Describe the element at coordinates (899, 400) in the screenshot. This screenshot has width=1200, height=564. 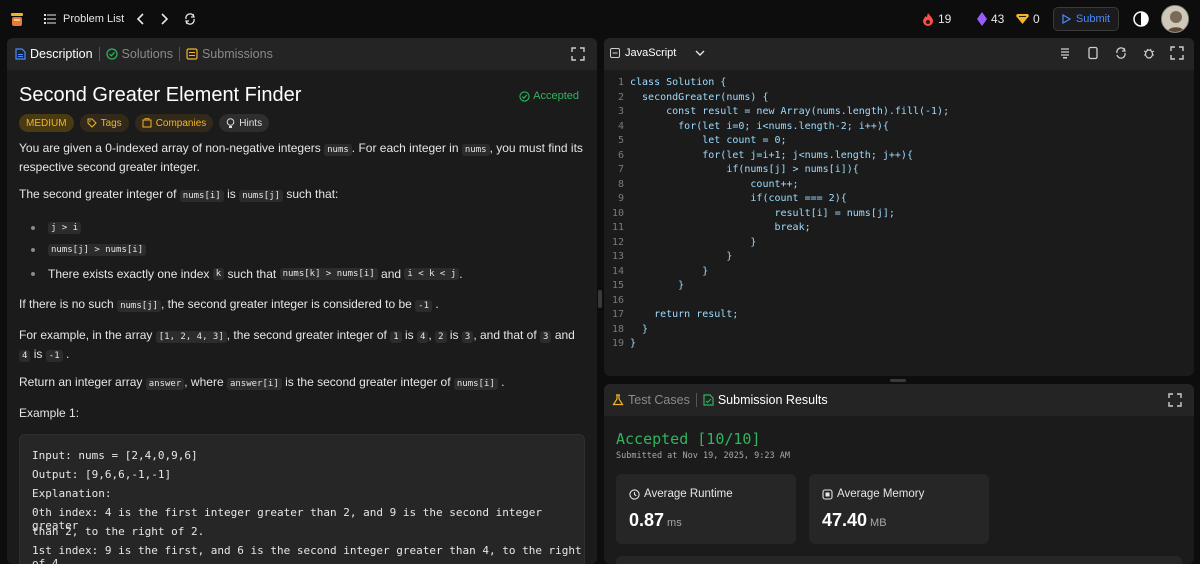
I see `results-tabbar: Test Cases Submission Results` at that location.